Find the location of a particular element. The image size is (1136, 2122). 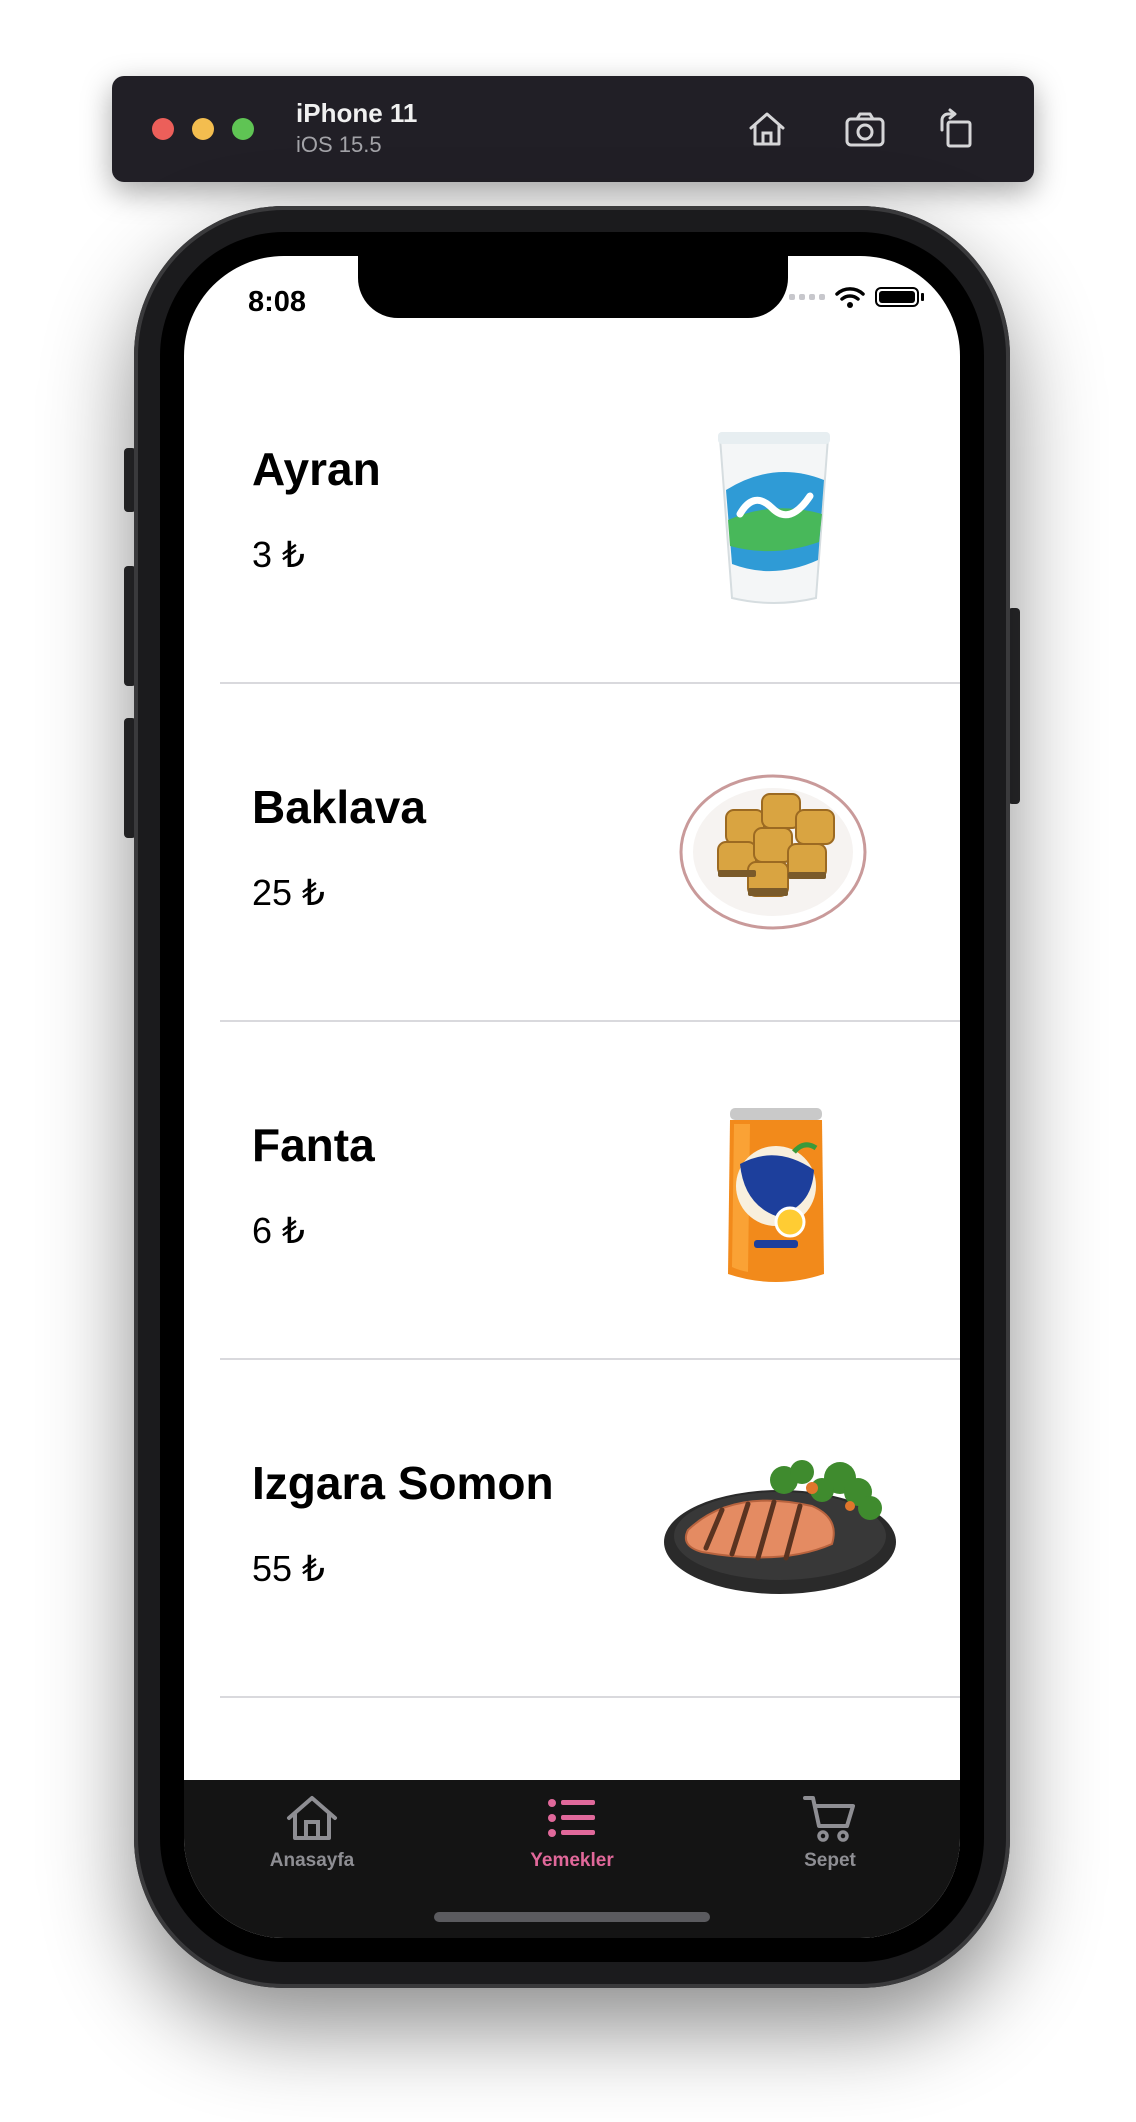

minimize-window-button is located at coordinates (203, 129).